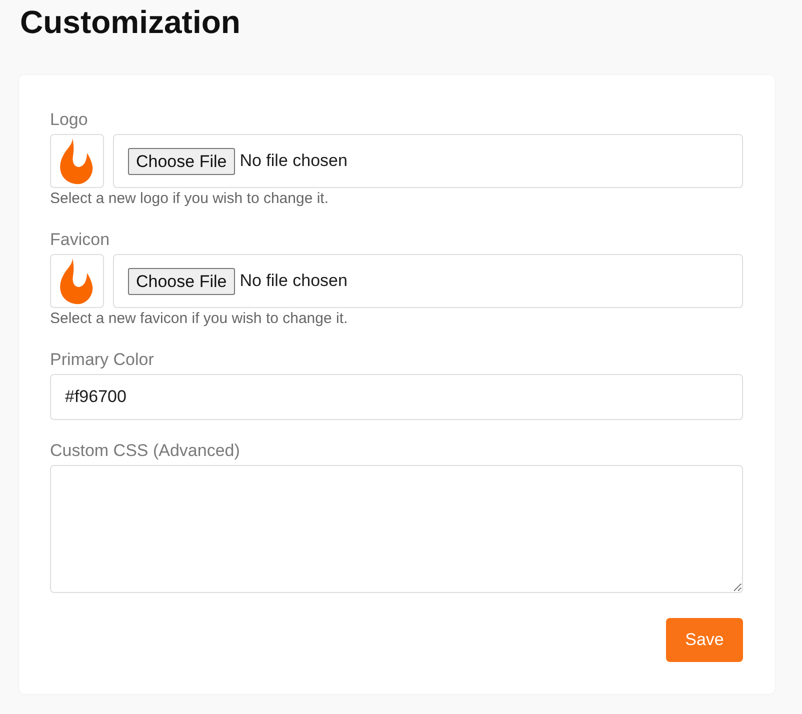 This screenshot has width=802, height=714. I want to click on field-label: Favicon, so click(80, 240).